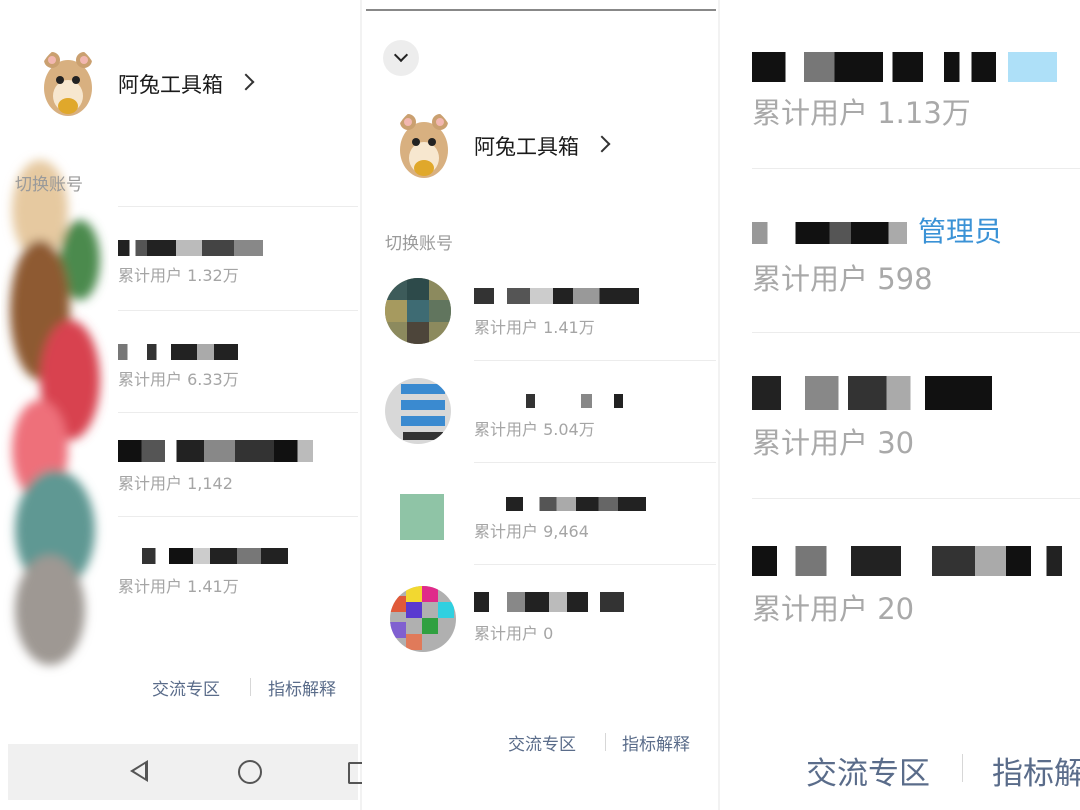 The width and height of the screenshot is (1080, 810). What do you see at coordinates (183, 772) in the screenshot?
I see `system-nav-bar` at bounding box center [183, 772].